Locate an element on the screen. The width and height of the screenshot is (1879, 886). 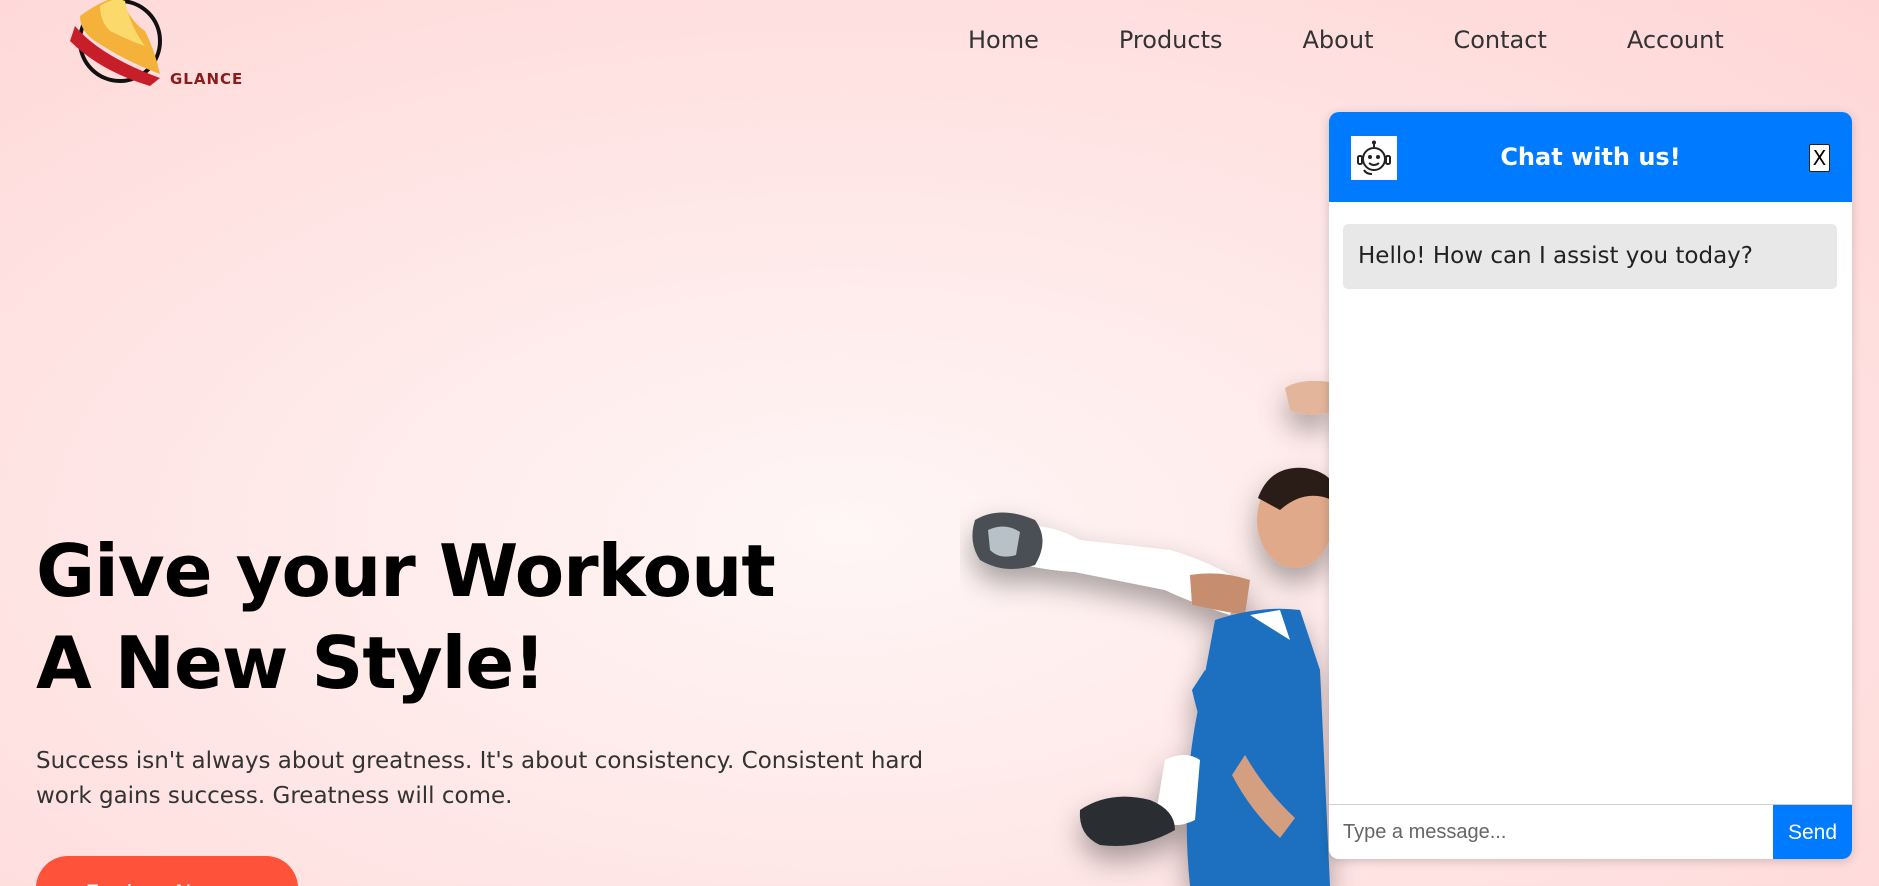
nav-item-products: Products is located at coordinates (1171, 40).